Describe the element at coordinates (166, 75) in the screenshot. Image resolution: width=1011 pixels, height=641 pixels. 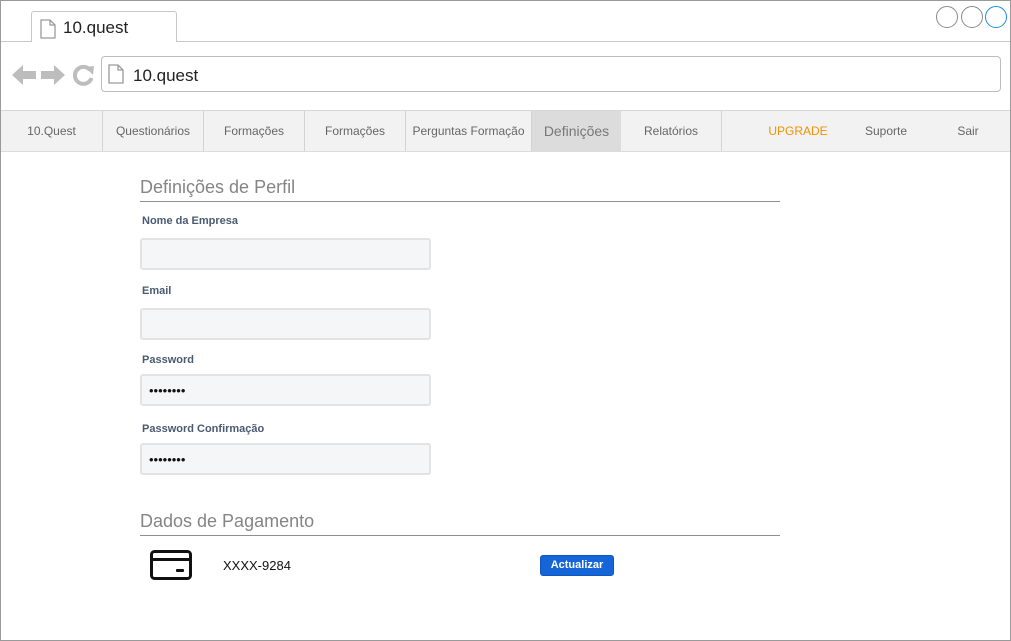
I see `url-text: 10.quest` at that location.